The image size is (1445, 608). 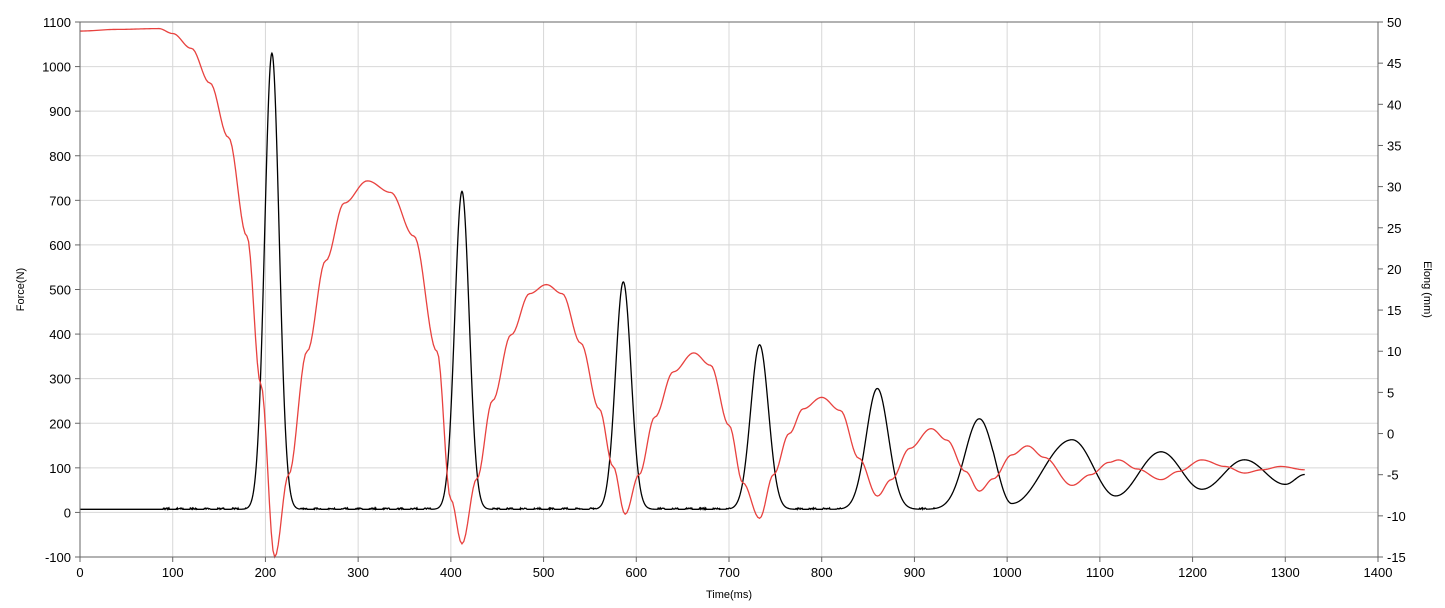 I want to click on y-right-tick-label: -5, so click(x=1393, y=475).